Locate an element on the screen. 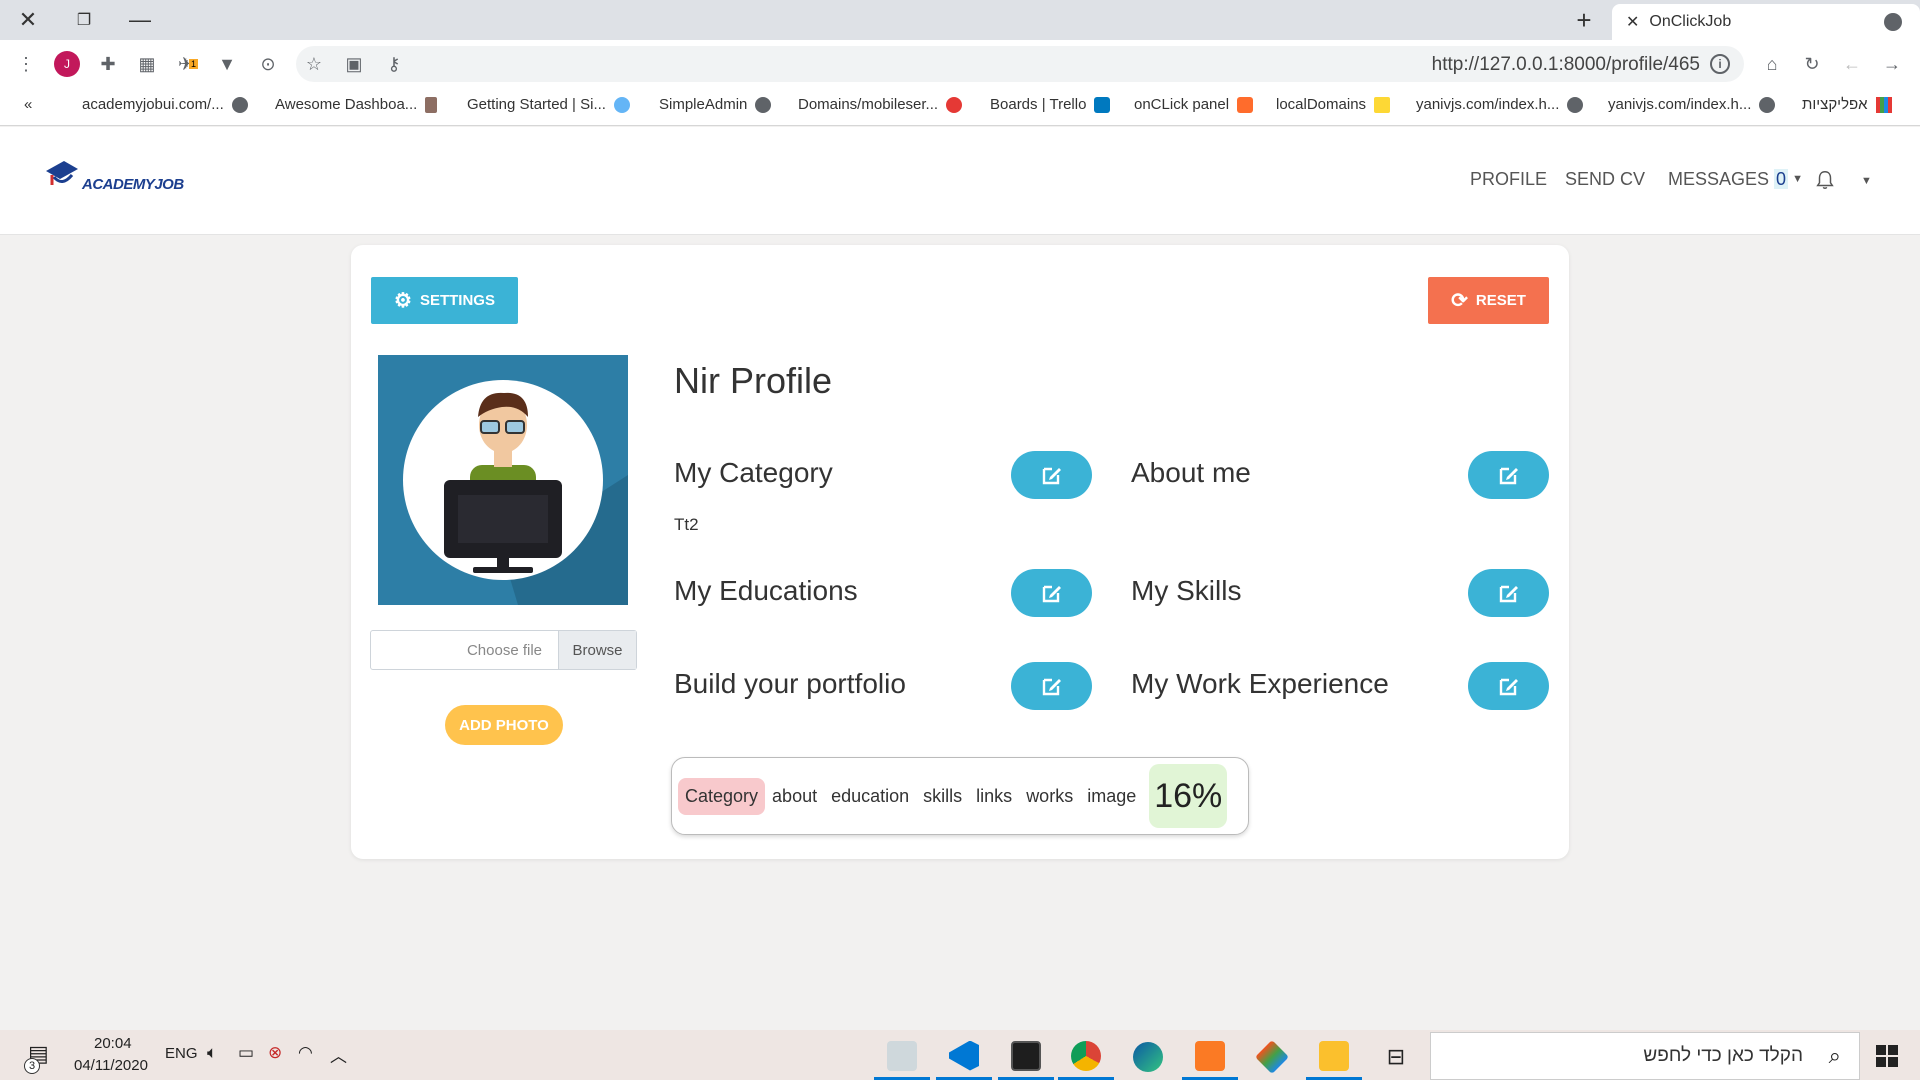  taskbar-app-git is located at coordinates (1272, 1057).